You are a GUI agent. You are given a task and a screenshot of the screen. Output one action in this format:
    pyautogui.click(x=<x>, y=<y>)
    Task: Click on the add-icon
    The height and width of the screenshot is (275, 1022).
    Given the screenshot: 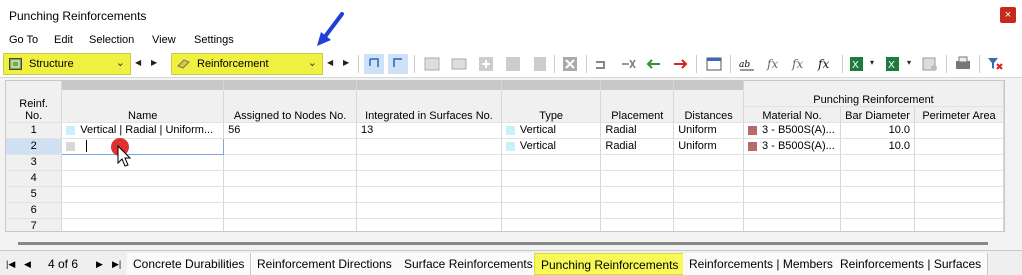 What is the action you would take?
    pyautogui.click(x=486, y=64)
    